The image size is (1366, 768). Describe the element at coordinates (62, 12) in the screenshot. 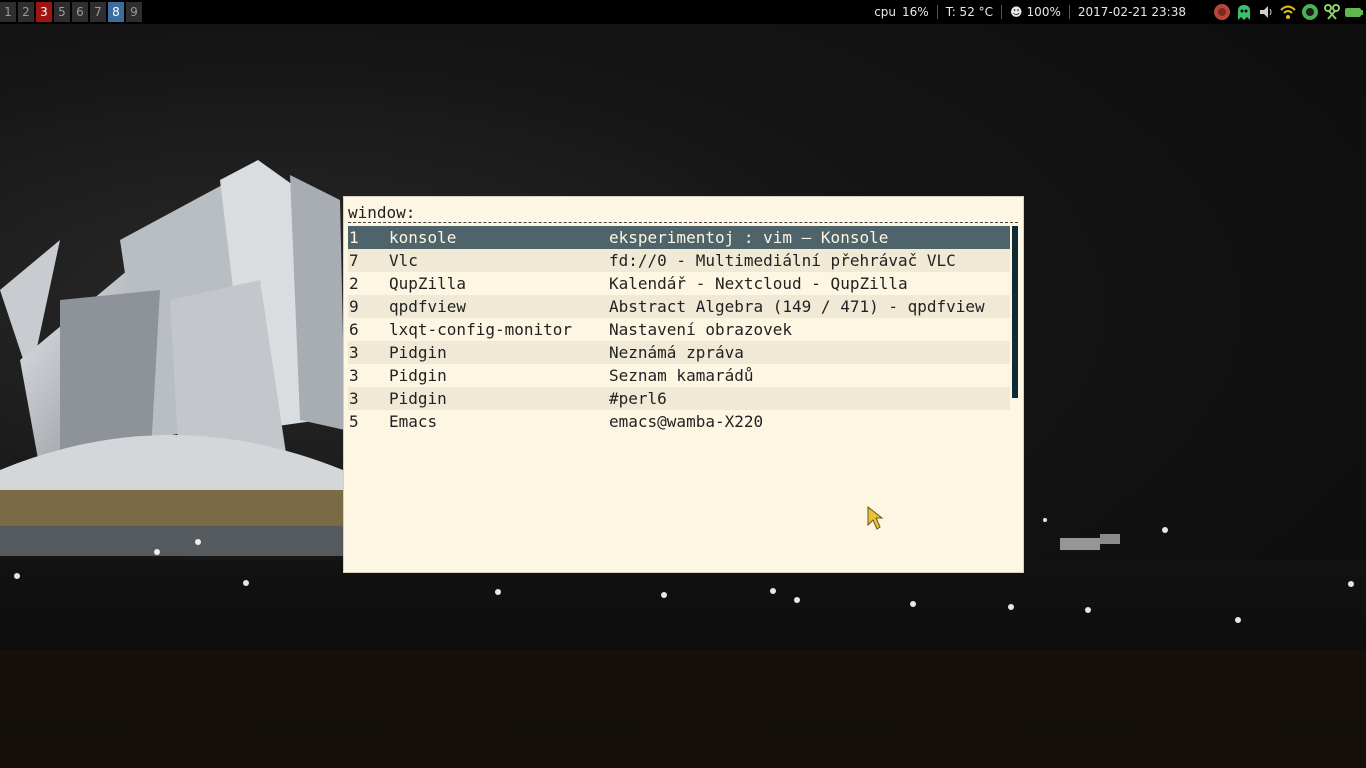

I see `workspace-5-button: 5` at that location.